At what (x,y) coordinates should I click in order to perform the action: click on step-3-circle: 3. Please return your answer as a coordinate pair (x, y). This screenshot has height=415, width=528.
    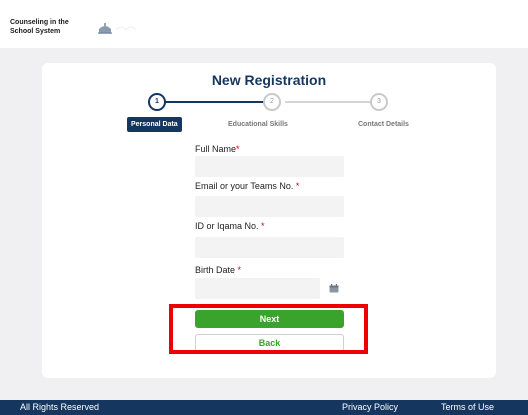
    Looking at the image, I should click on (379, 102).